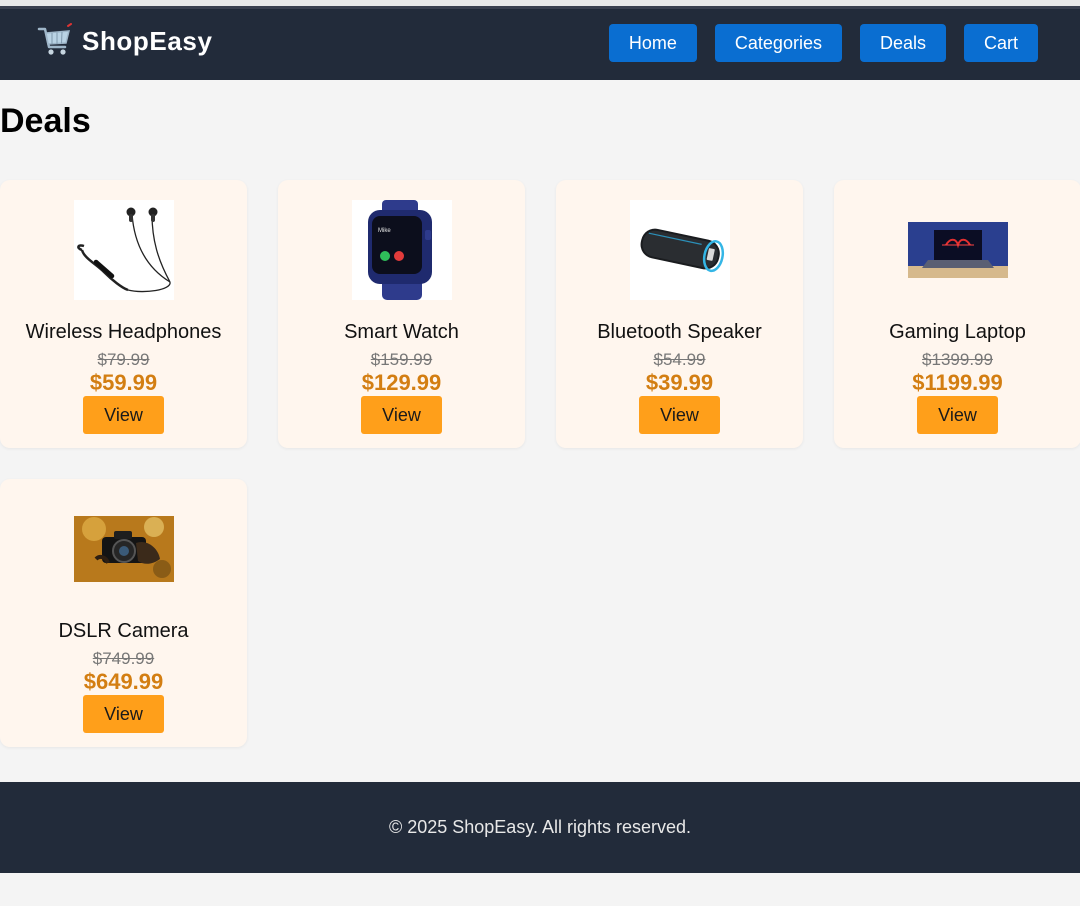 The height and width of the screenshot is (906, 1080). I want to click on shopping-cart-icon, so click(54, 39).